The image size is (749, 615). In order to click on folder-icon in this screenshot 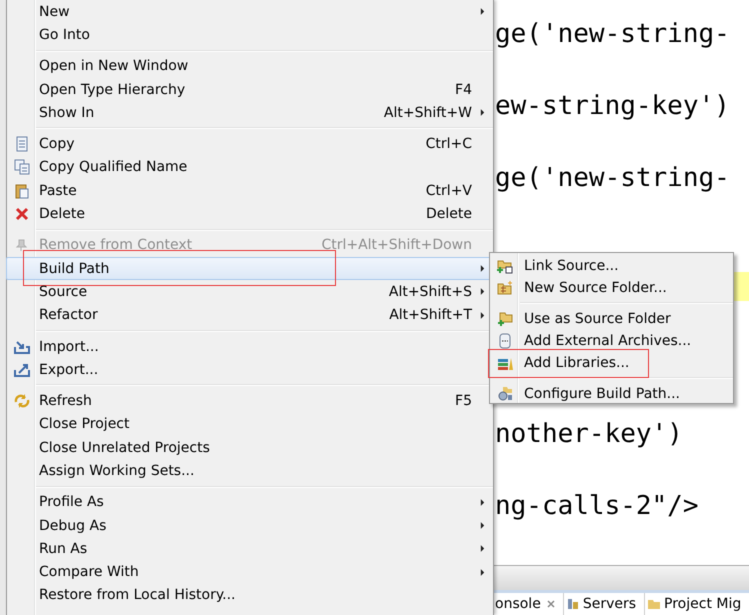, I will do `click(654, 604)`.